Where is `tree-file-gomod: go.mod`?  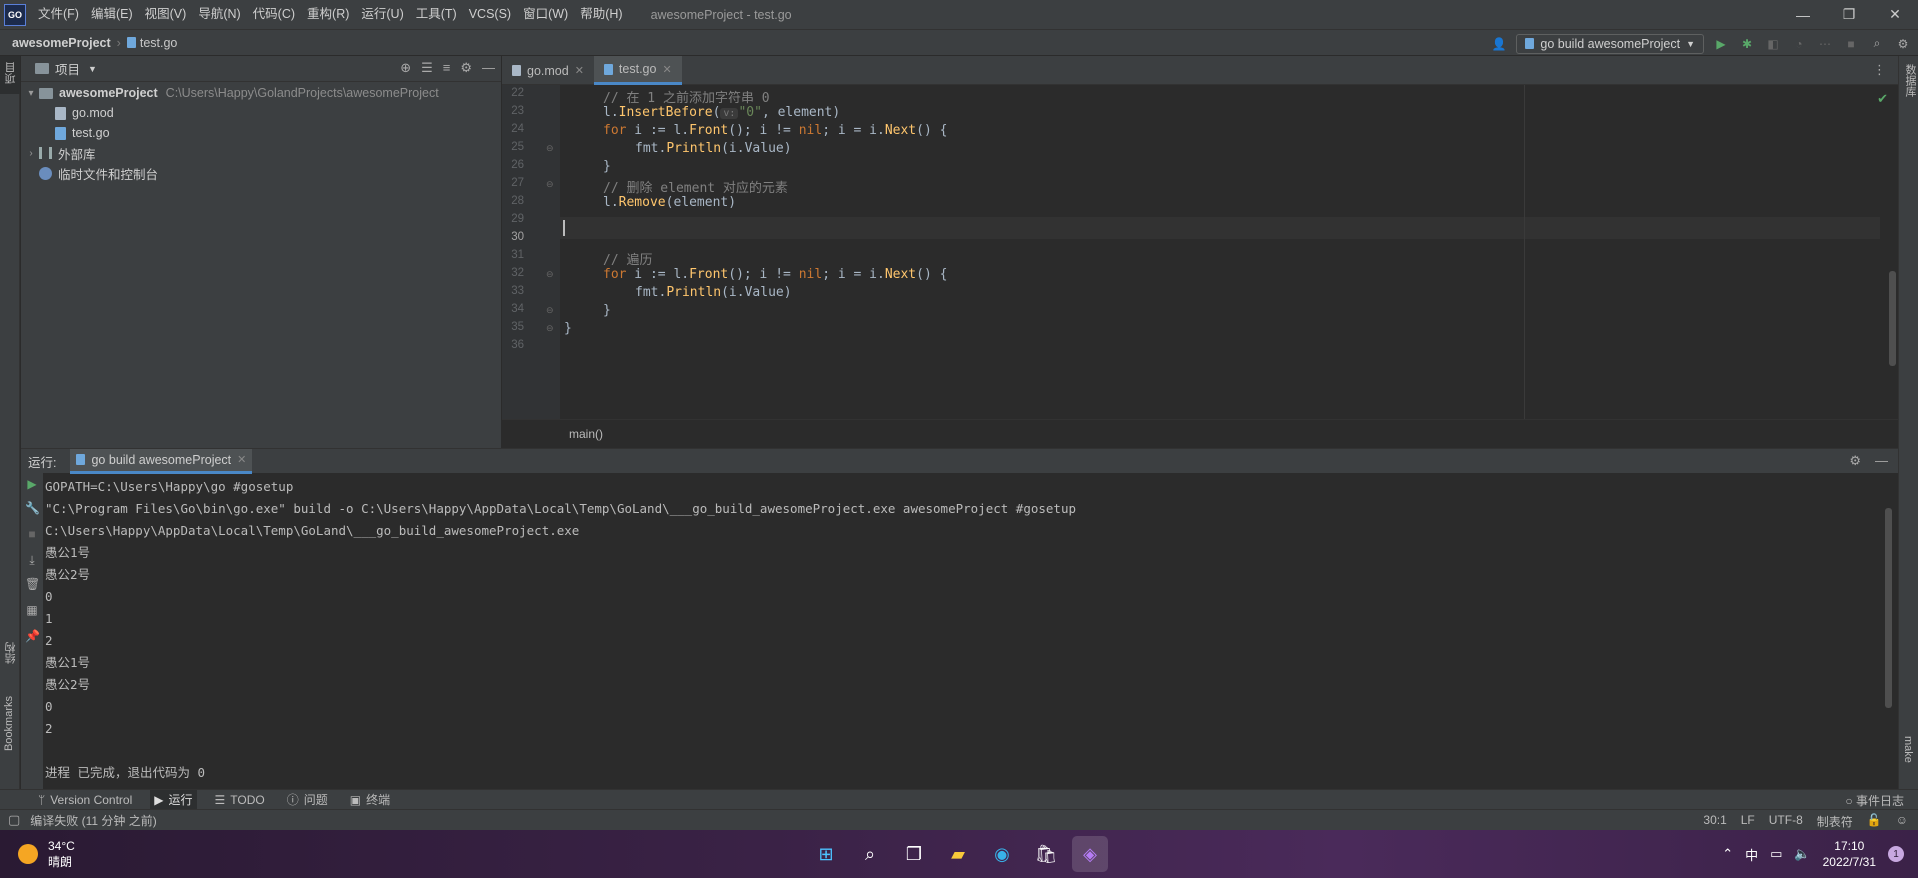 tree-file-gomod: go.mod is located at coordinates (261, 113).